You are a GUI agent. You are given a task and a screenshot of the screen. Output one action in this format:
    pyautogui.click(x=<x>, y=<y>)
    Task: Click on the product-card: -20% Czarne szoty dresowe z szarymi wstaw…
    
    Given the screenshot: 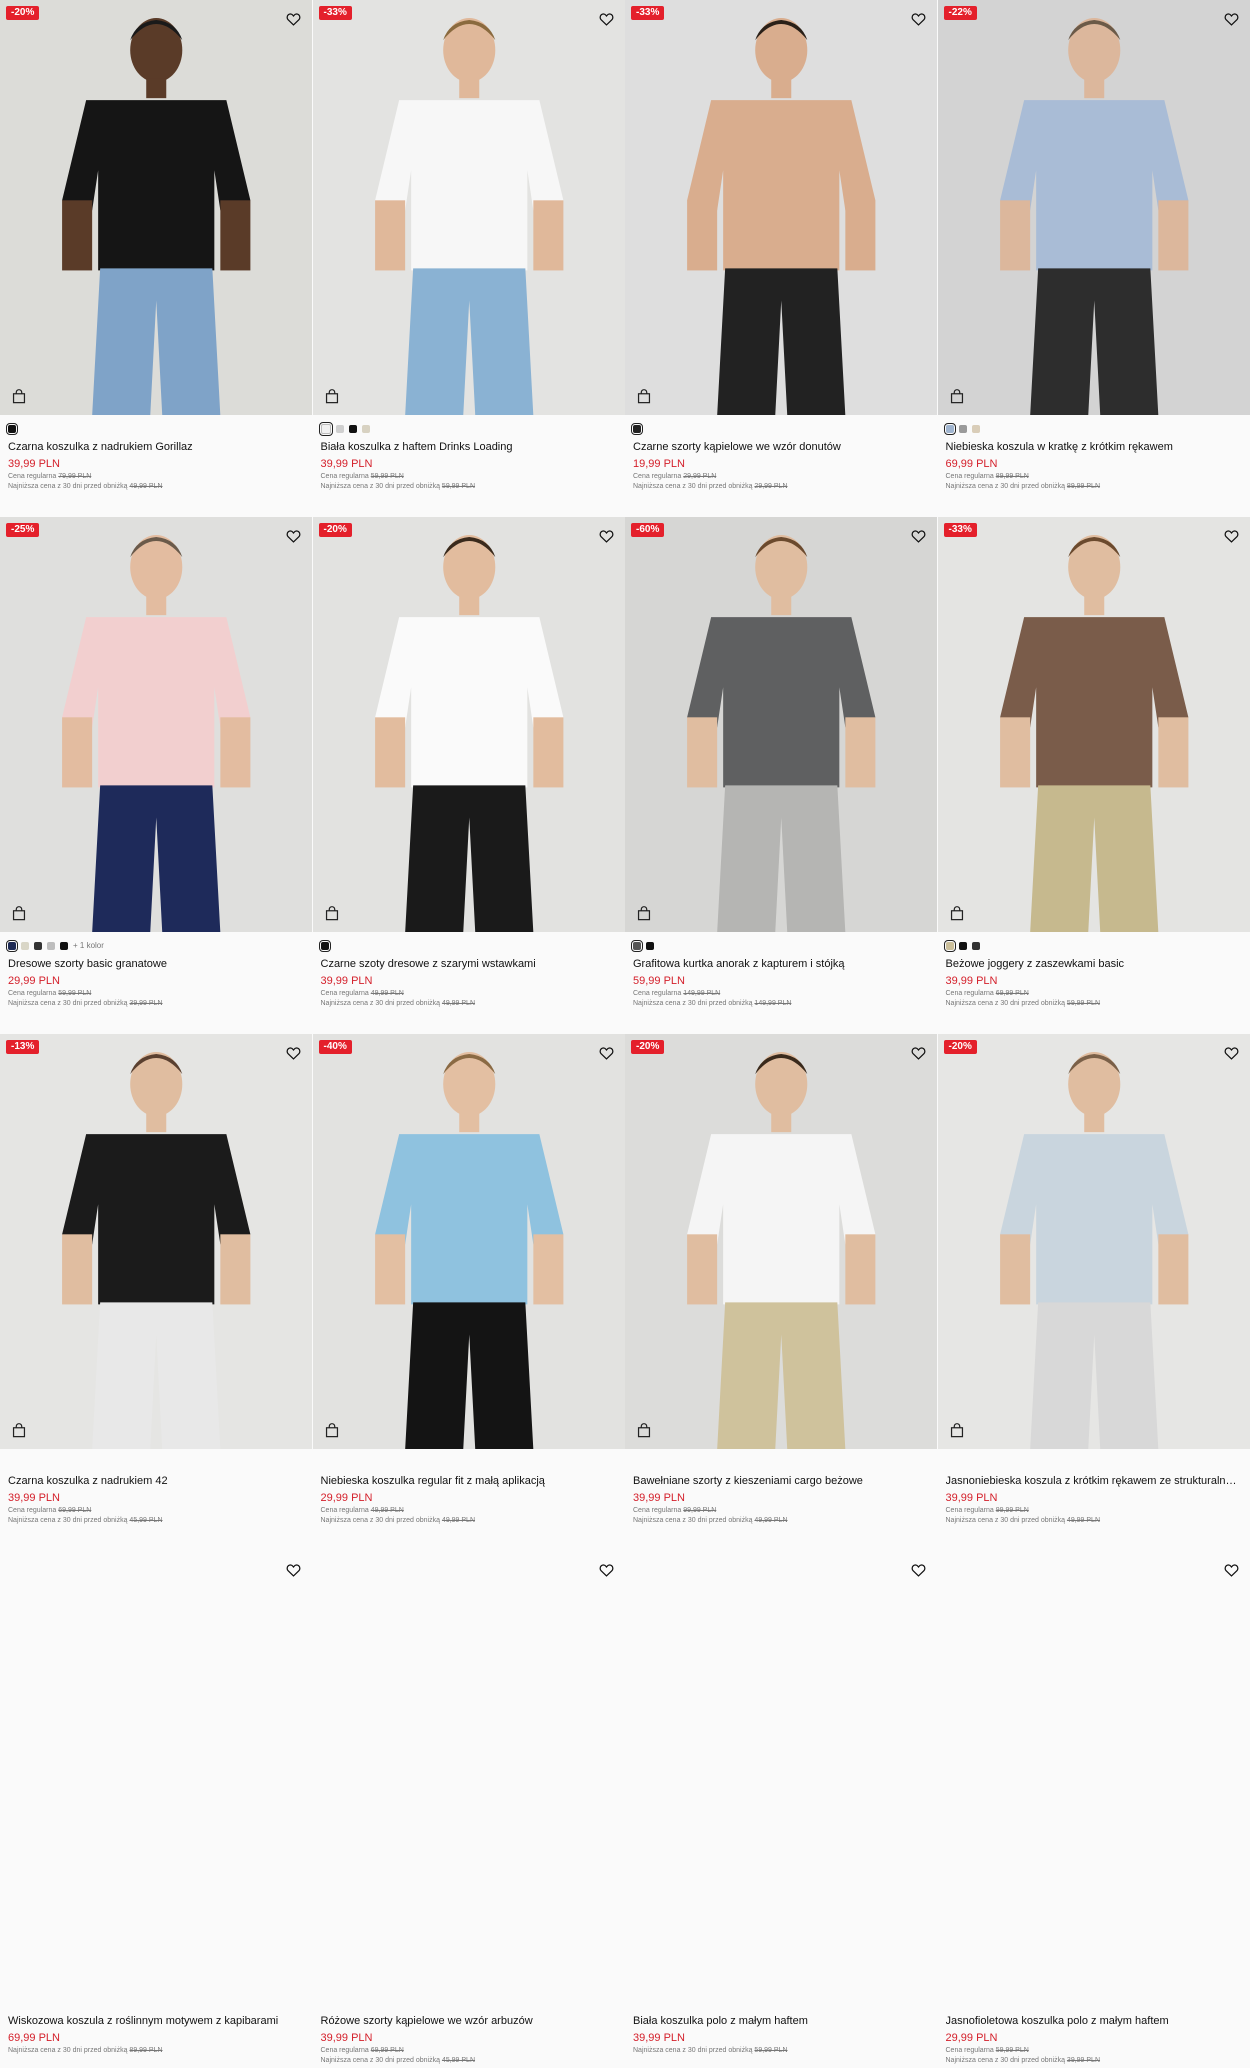 What is the action you would take?
    pyautogui.click(x=469, y=775)
    